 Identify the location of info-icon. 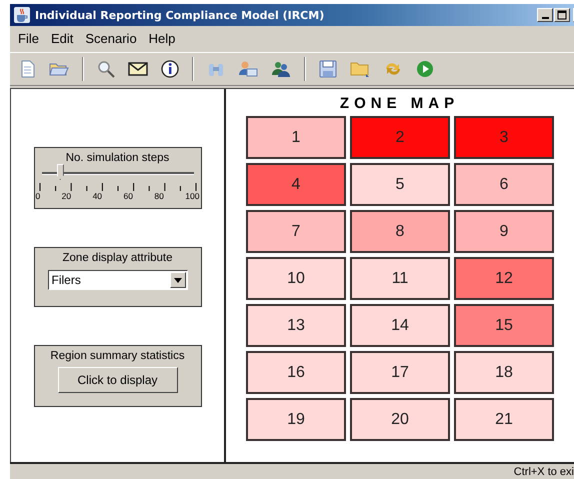
(170, 69).